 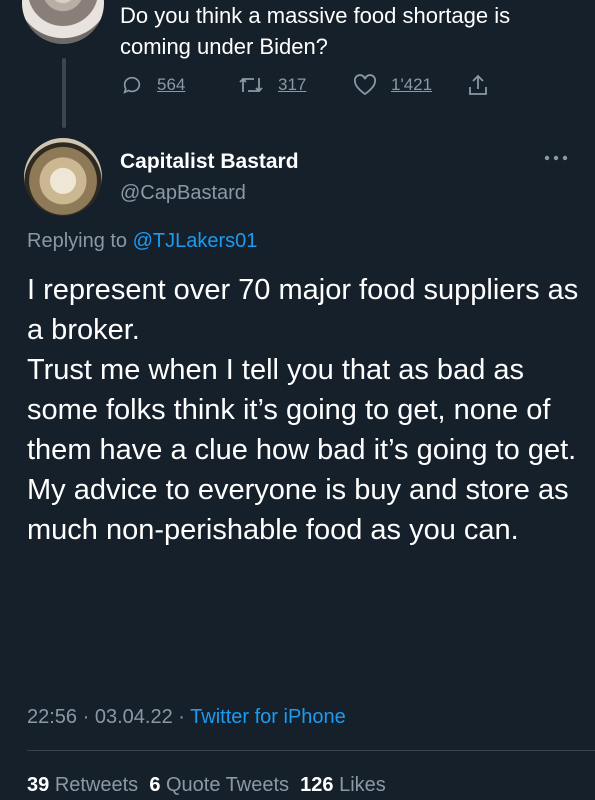 What do you see at coordinates (311, 750) in the screenshot?
I see `divider` at bounding box center [311, 750].